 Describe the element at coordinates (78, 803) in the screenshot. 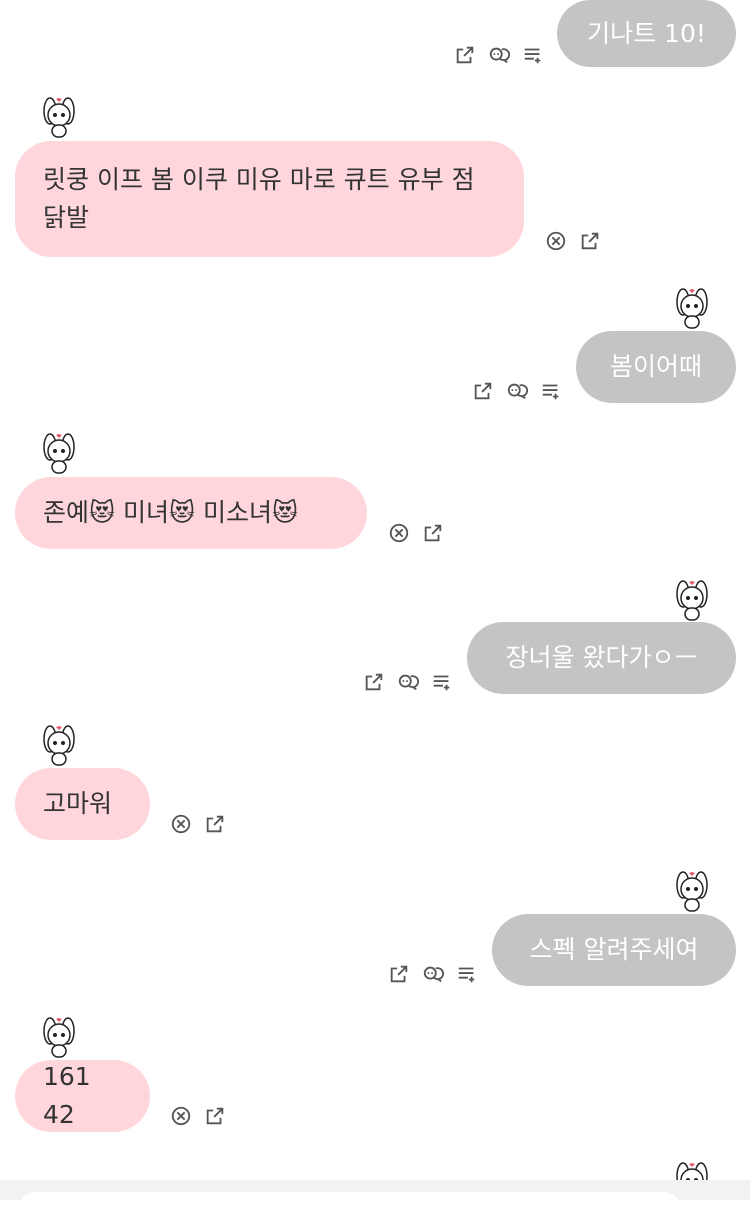

I see `message-text: 고마워` at that location.